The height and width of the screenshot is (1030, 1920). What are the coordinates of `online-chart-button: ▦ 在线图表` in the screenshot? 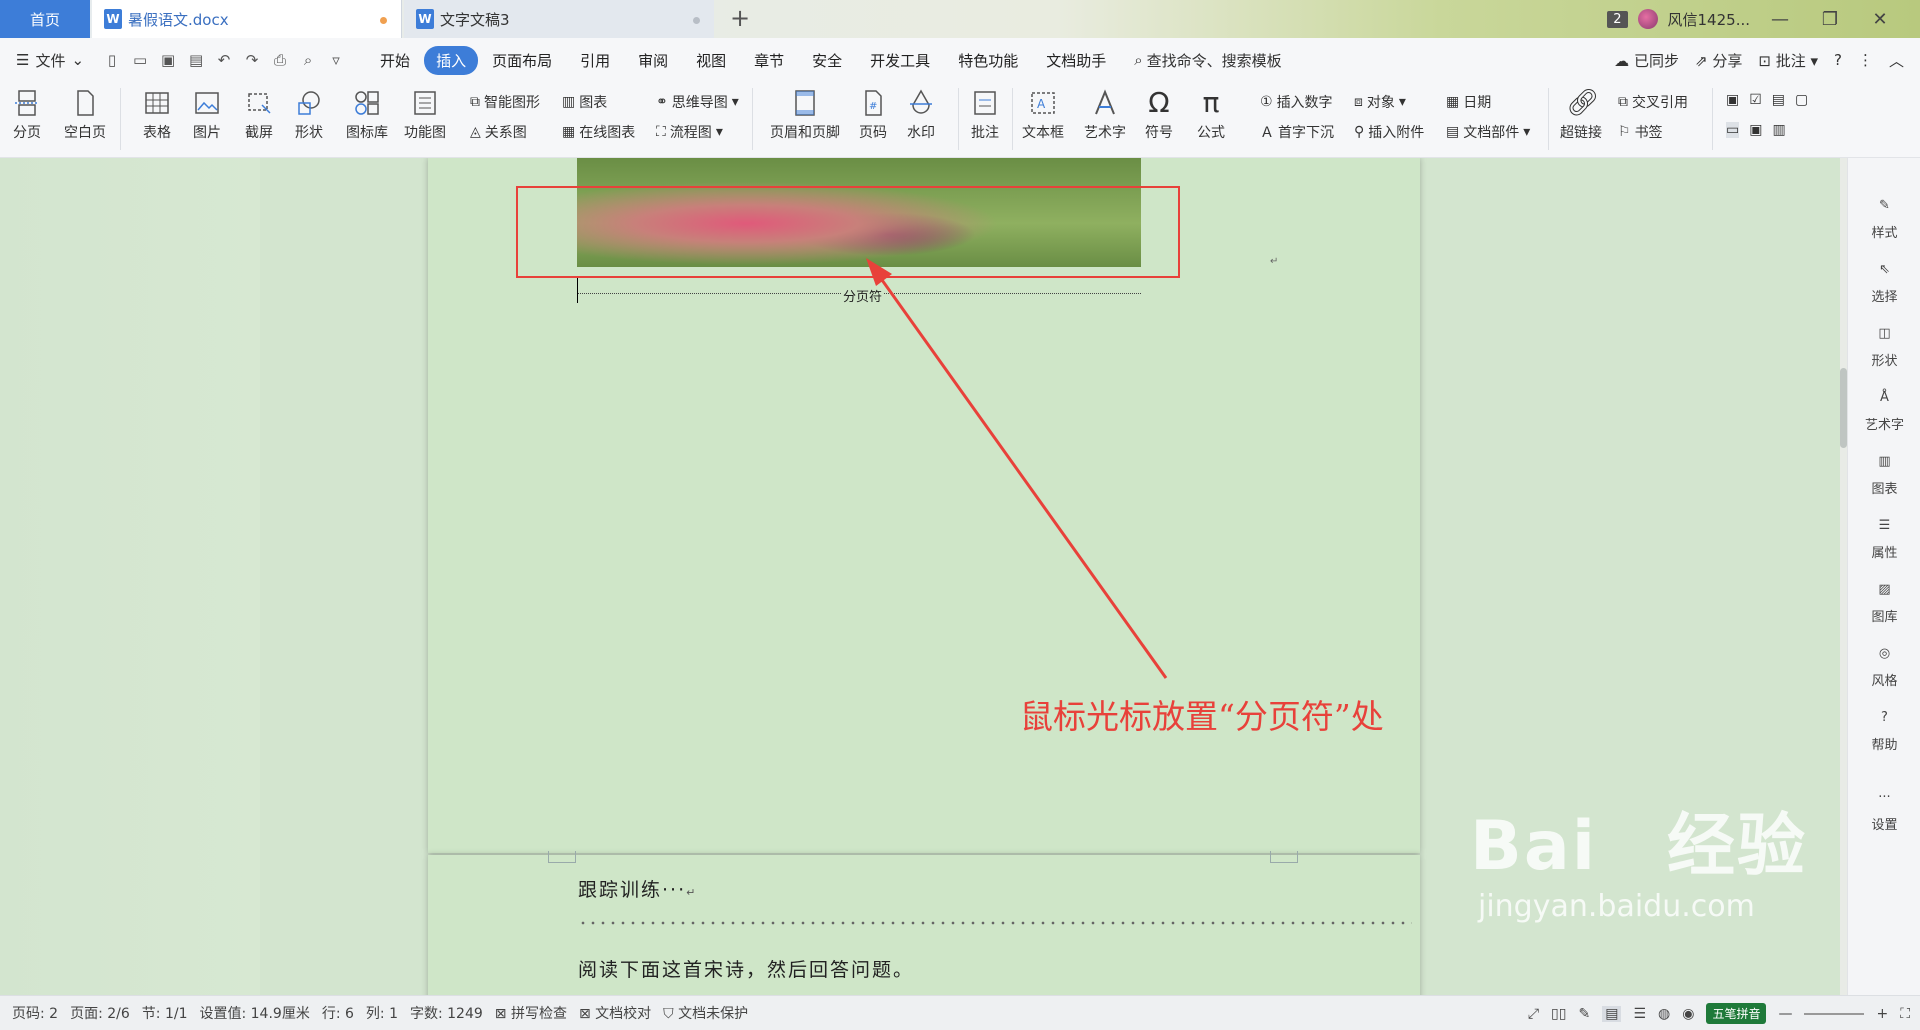 It's located at (598, 132).